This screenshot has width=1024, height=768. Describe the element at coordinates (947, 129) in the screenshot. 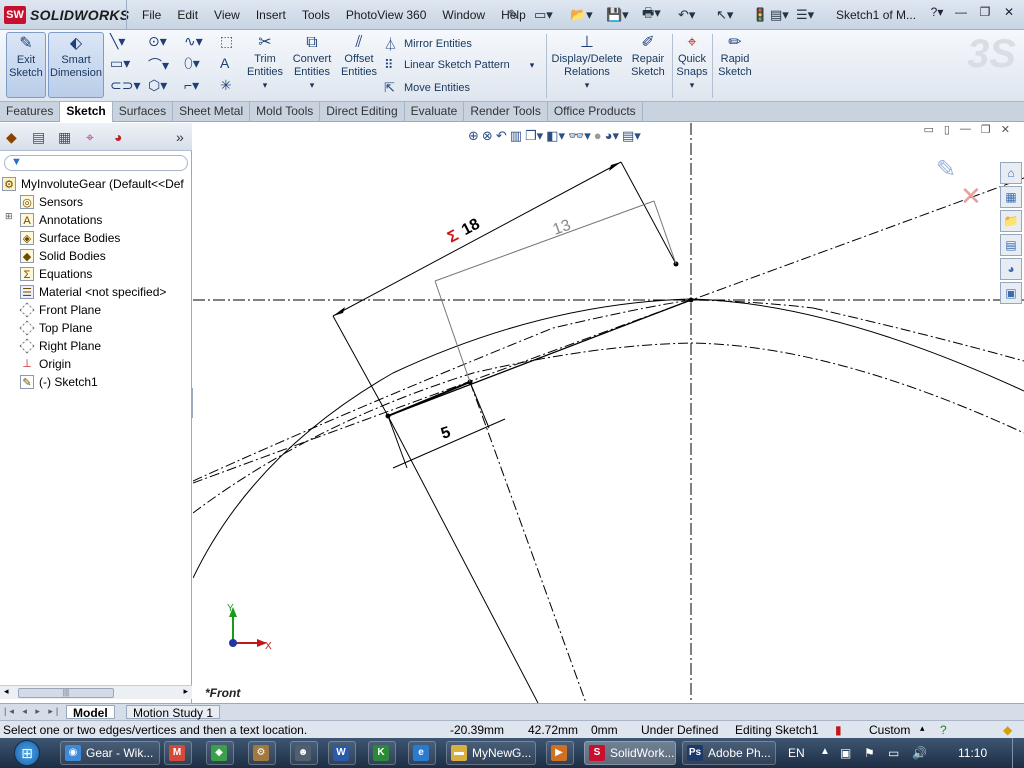

I see `graphics-split-icon: ▯` at that location.